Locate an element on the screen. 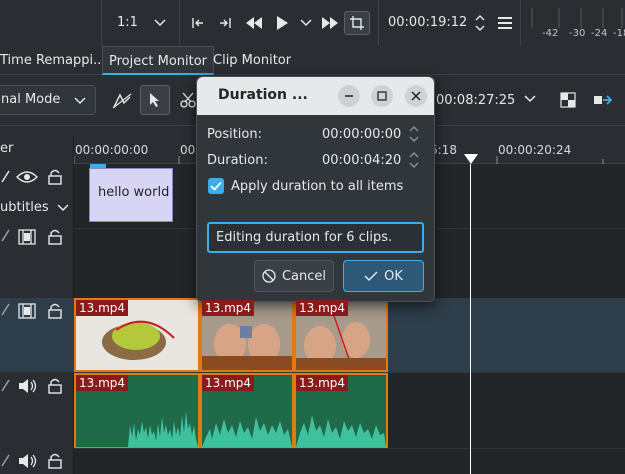 The width and height of the screenshot is (625, 474). vu-label: -24 is located at coordinates (599, 33).